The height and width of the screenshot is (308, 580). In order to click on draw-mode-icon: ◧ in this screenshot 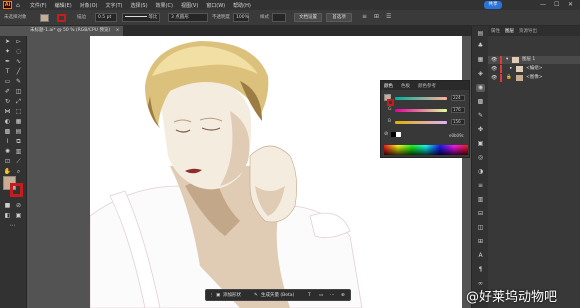, I will do `click(7, 216)`.